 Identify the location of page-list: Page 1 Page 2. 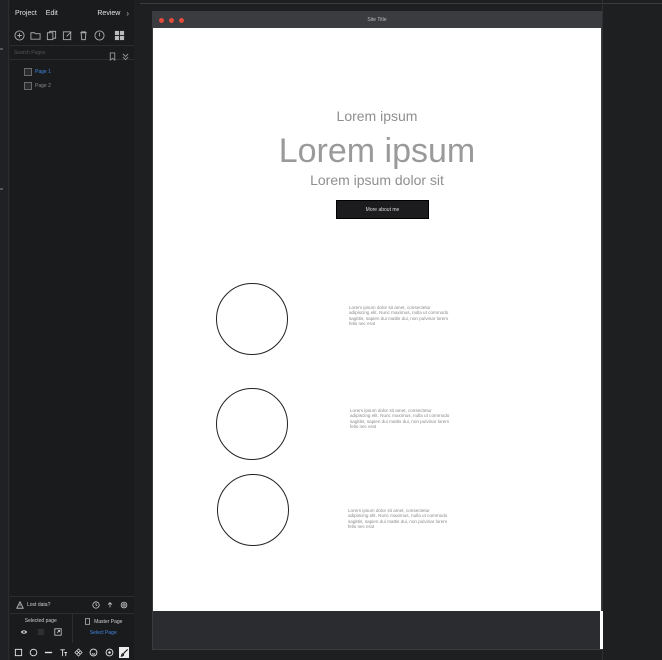
(72, 76).